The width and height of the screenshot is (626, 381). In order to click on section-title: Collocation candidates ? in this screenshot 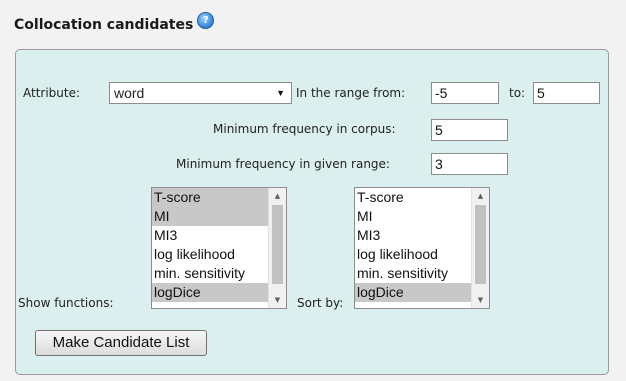, I will do `click(114, 22)`.